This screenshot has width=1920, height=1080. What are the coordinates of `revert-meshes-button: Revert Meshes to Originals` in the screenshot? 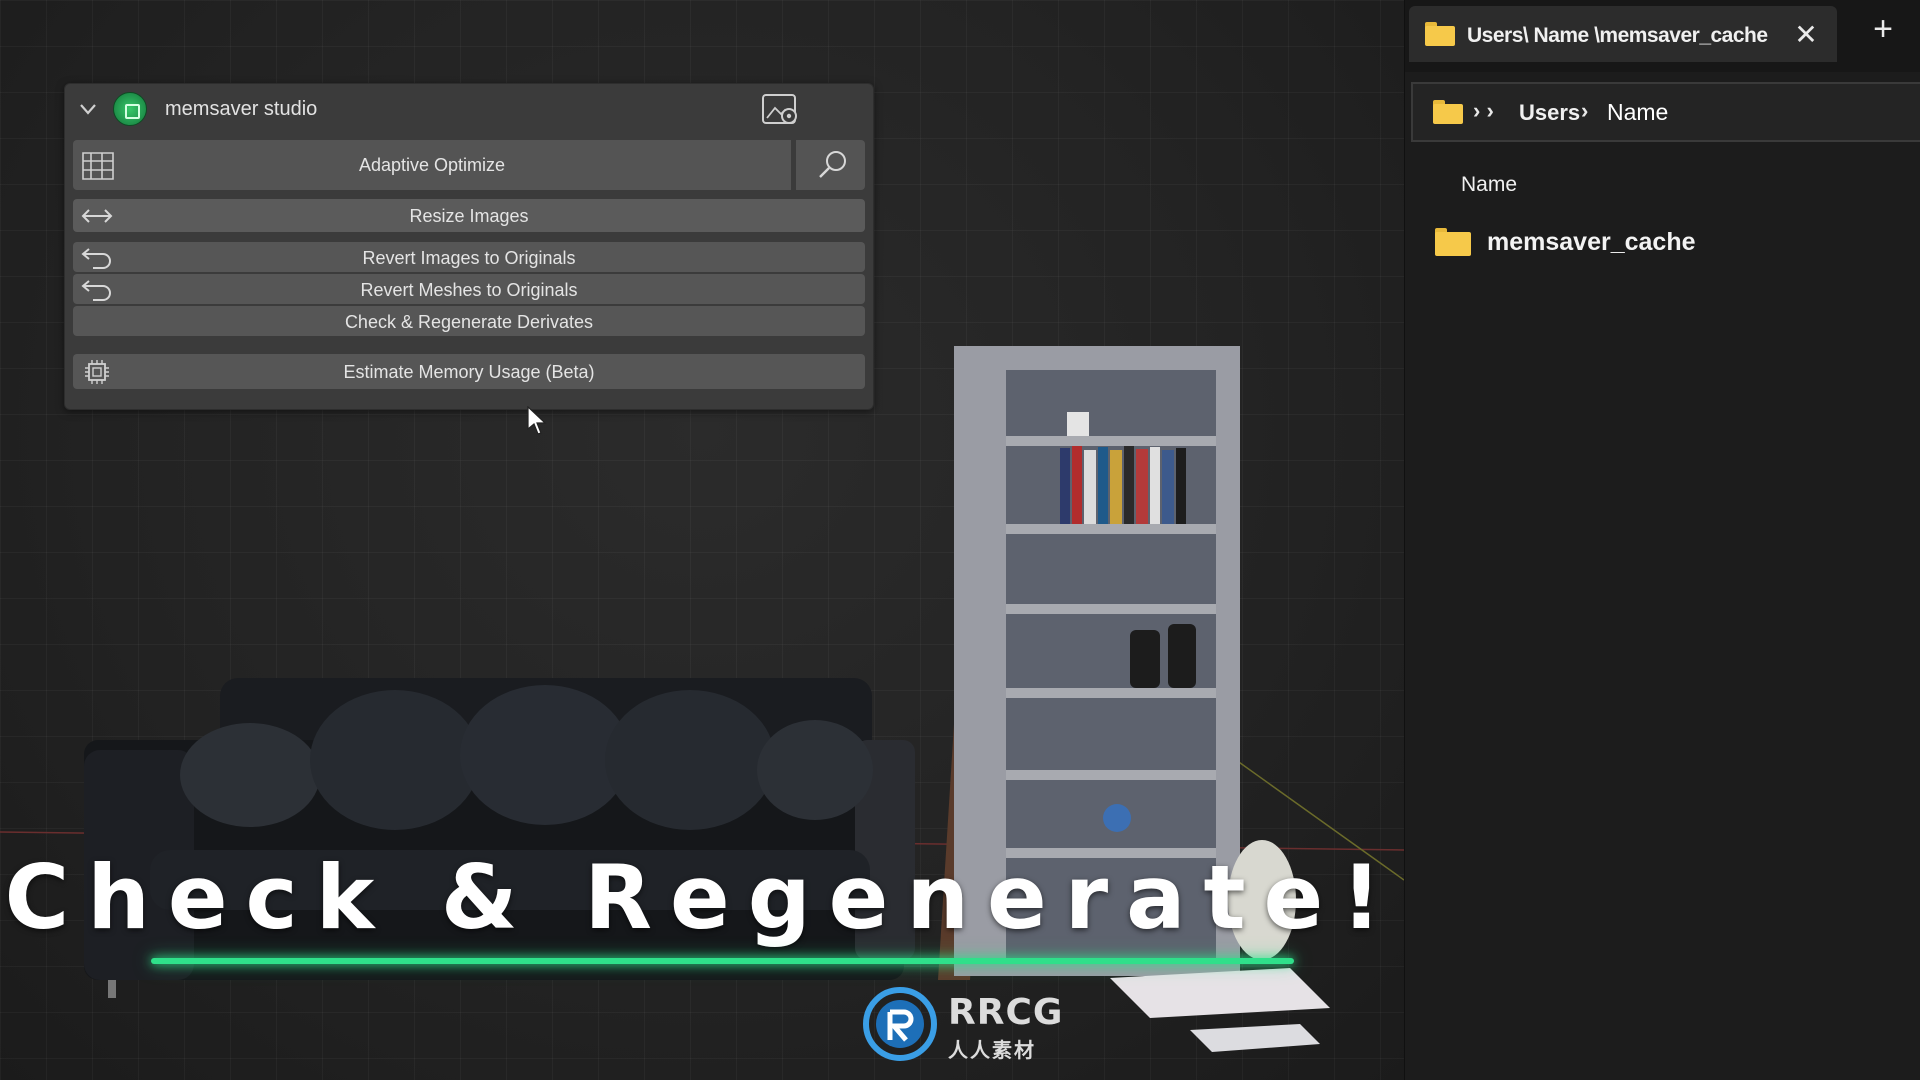 It's located at (469, 289).